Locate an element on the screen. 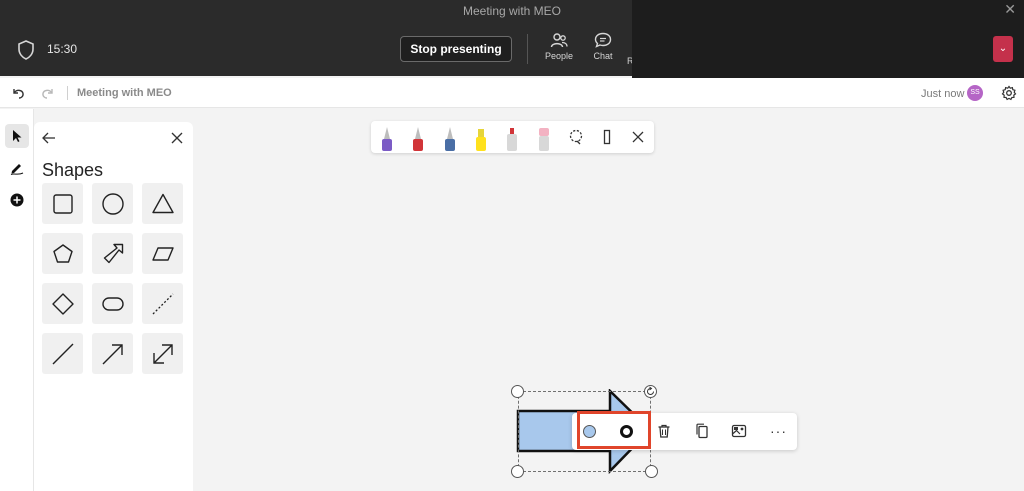  tool-rail is located at coordinates (17, 300).